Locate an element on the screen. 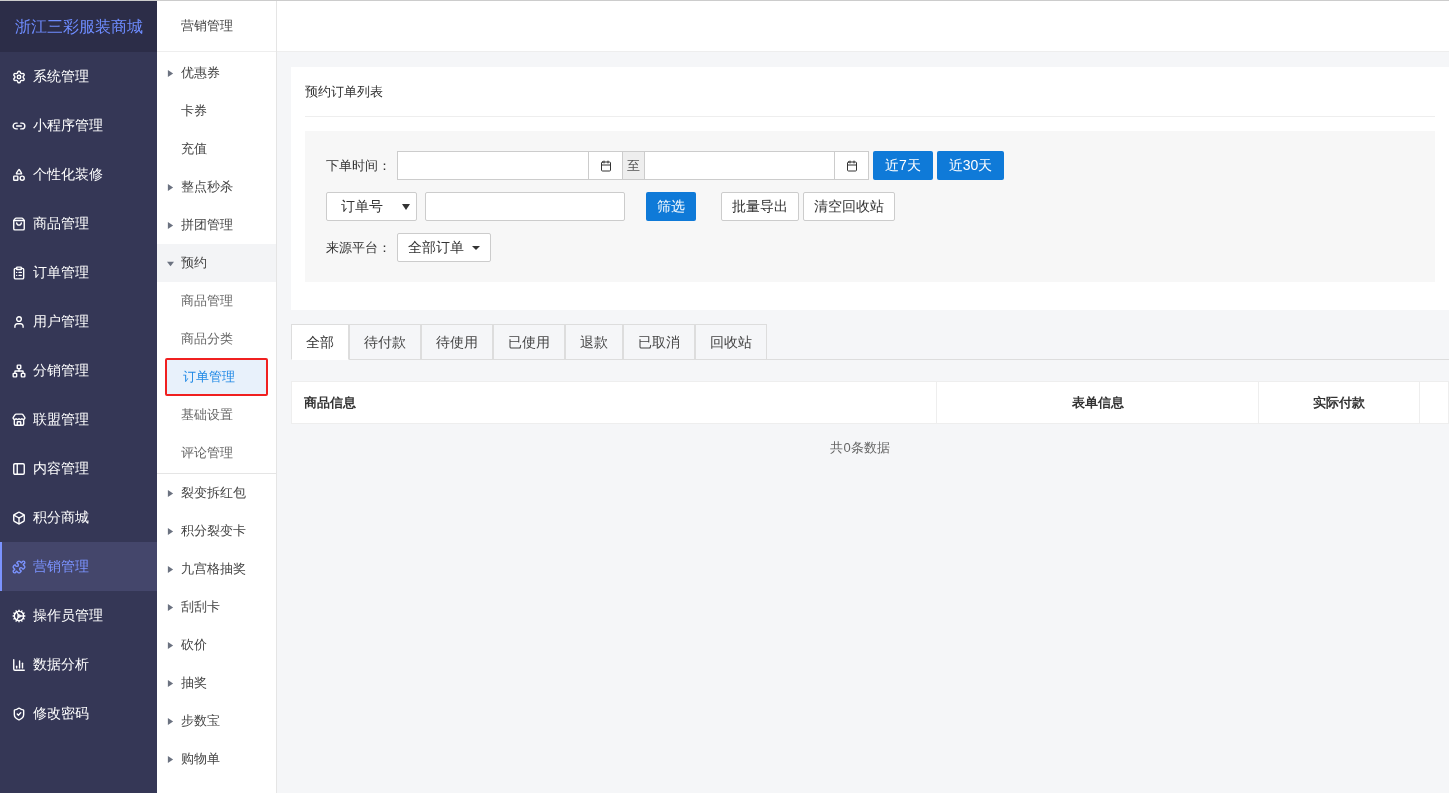  status-tab: 已使用 is located at coordinates (529, 342).